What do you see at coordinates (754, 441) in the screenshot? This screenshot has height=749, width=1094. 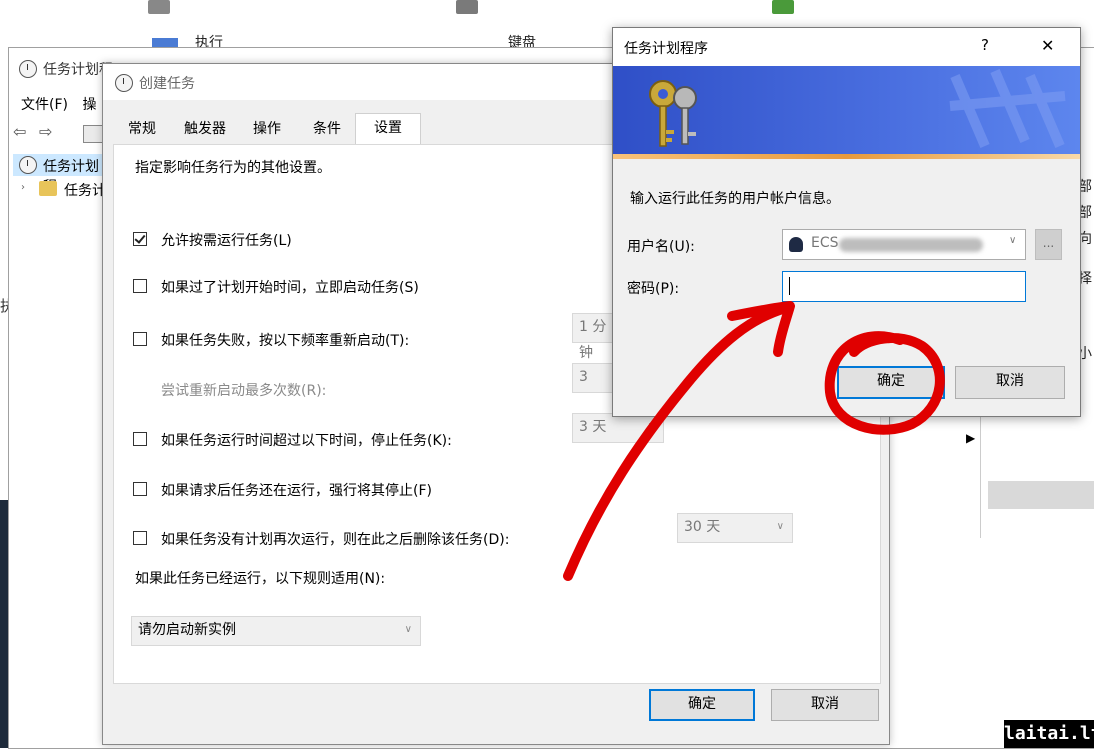 I see `red-annotation-overlay` at bounding box center [754, 441].